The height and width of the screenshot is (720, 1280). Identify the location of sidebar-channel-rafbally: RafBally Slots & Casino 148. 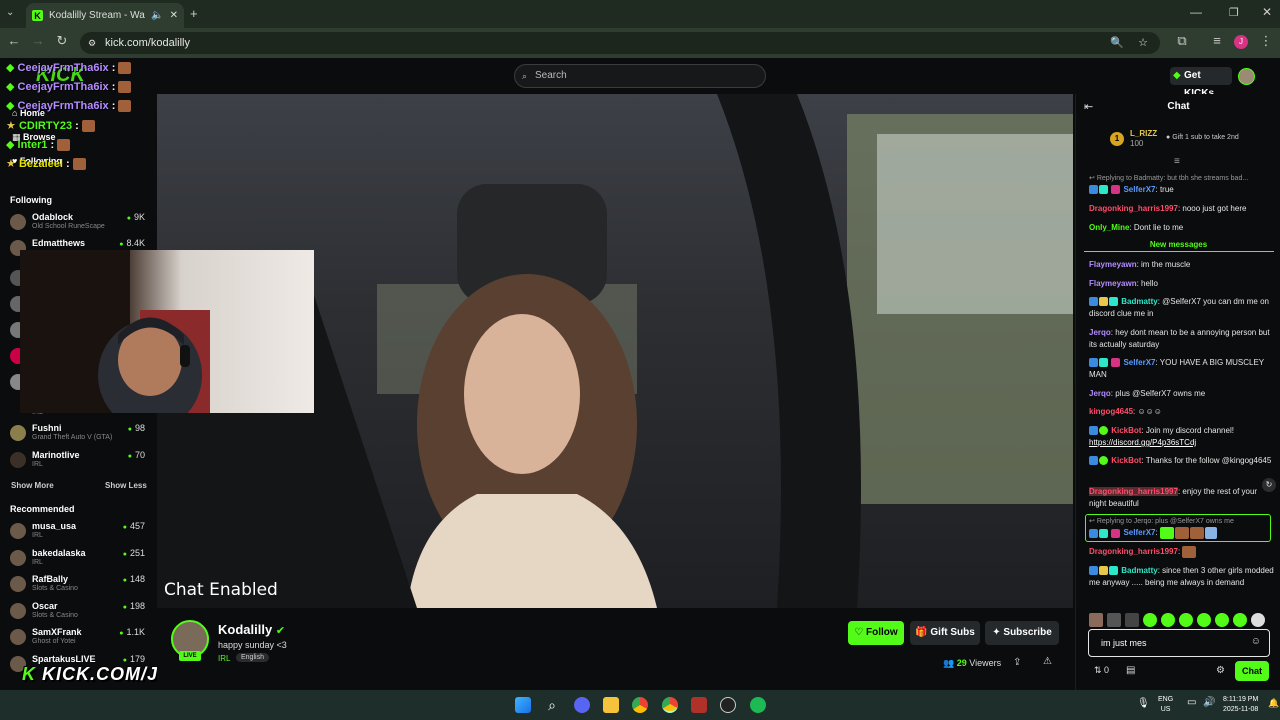
(77, 587).